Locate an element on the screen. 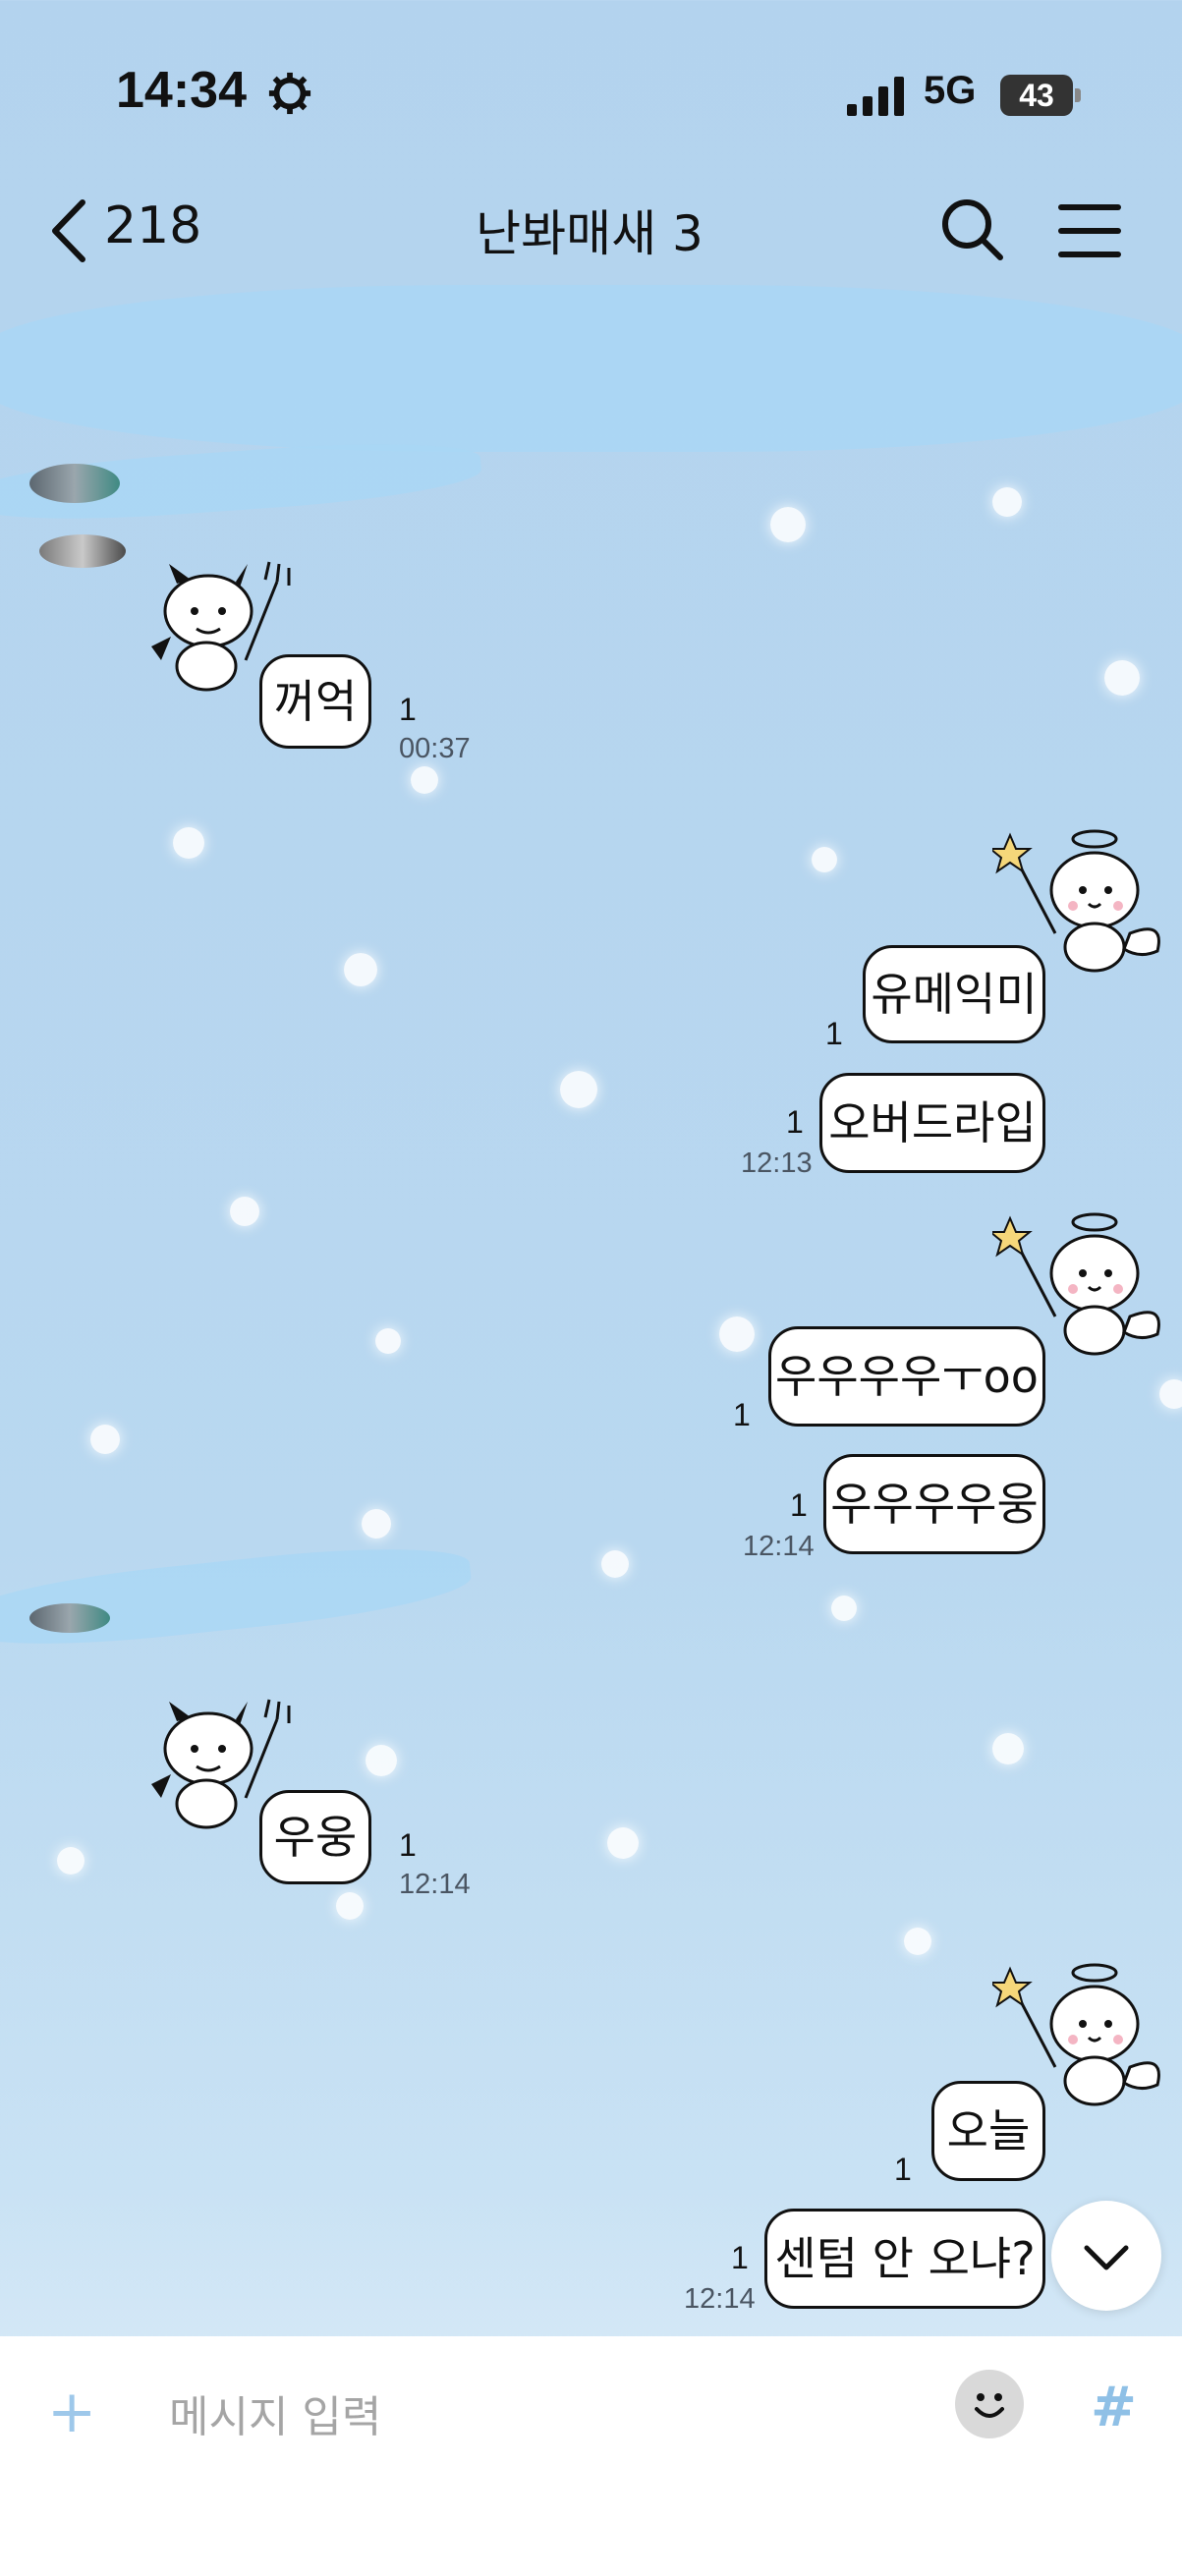  signal-icon is located at coordinates (875, 96).